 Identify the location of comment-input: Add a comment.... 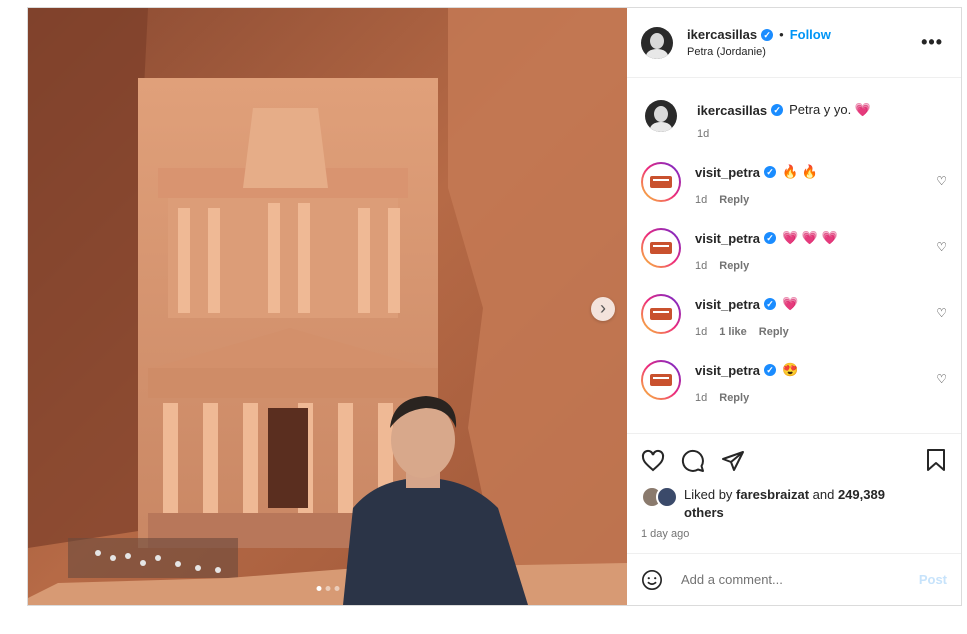
(800, 579).